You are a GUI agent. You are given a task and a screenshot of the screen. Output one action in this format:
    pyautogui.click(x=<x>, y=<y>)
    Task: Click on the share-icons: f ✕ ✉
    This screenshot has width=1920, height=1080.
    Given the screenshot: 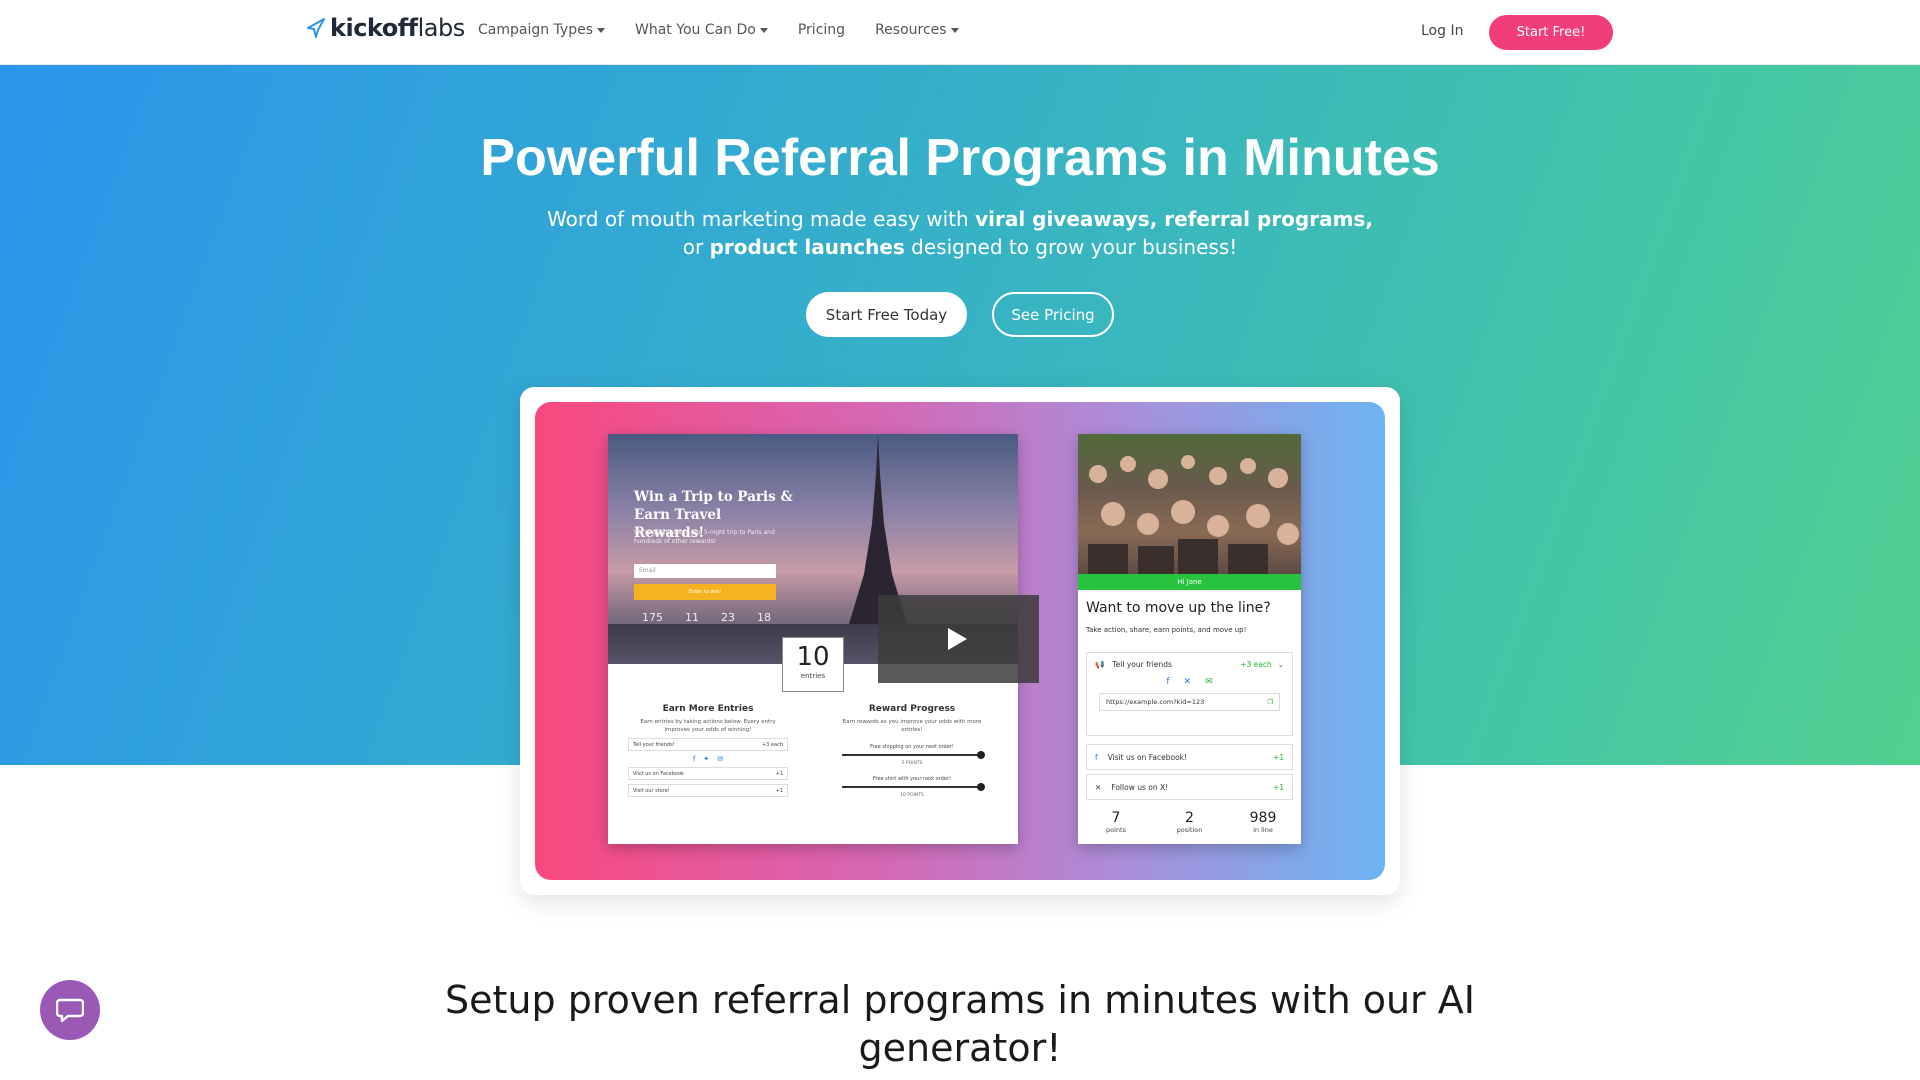 What is the action you would take?
    pyautogui.click(x=1189, y=682)
    